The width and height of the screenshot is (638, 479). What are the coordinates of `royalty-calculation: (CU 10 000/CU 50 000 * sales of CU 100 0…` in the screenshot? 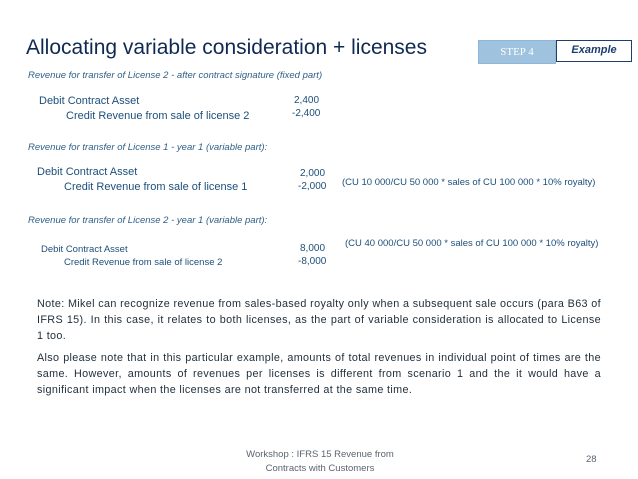 It's located at (469, 182).